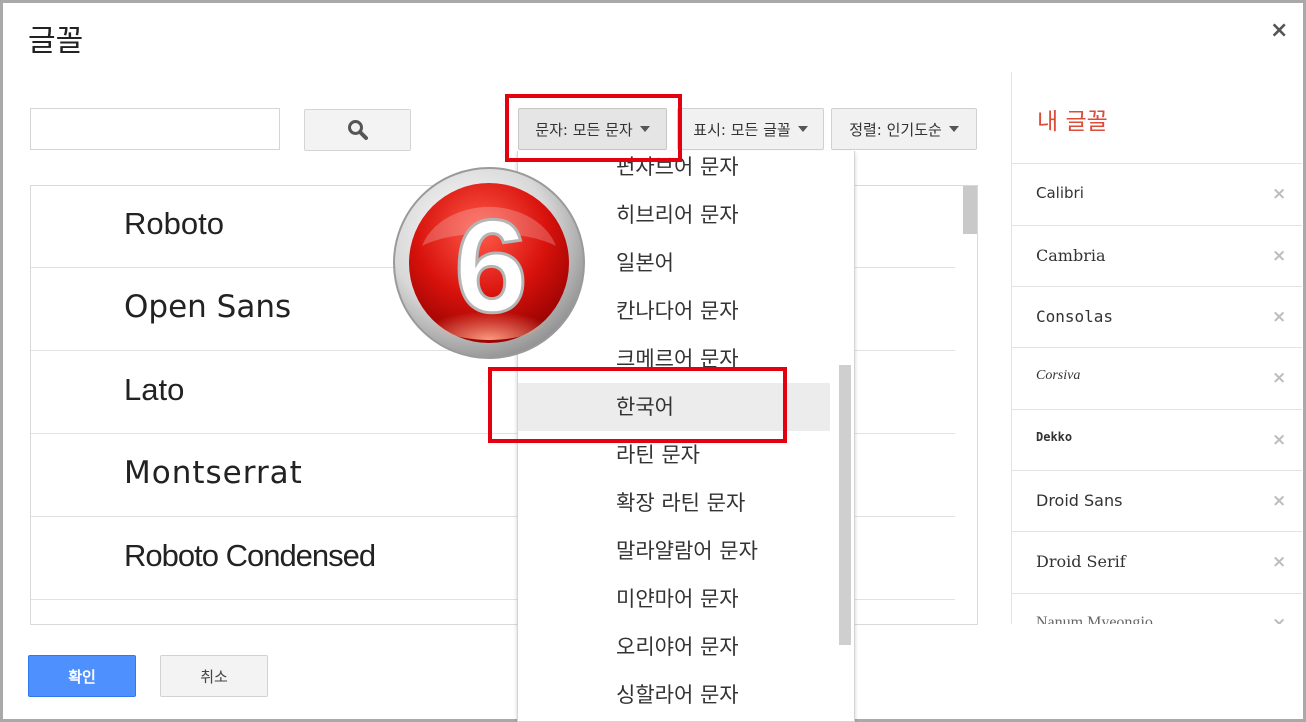 This screenshot has width=1306, height=722. I want to click on search-button, so click(357, 130).